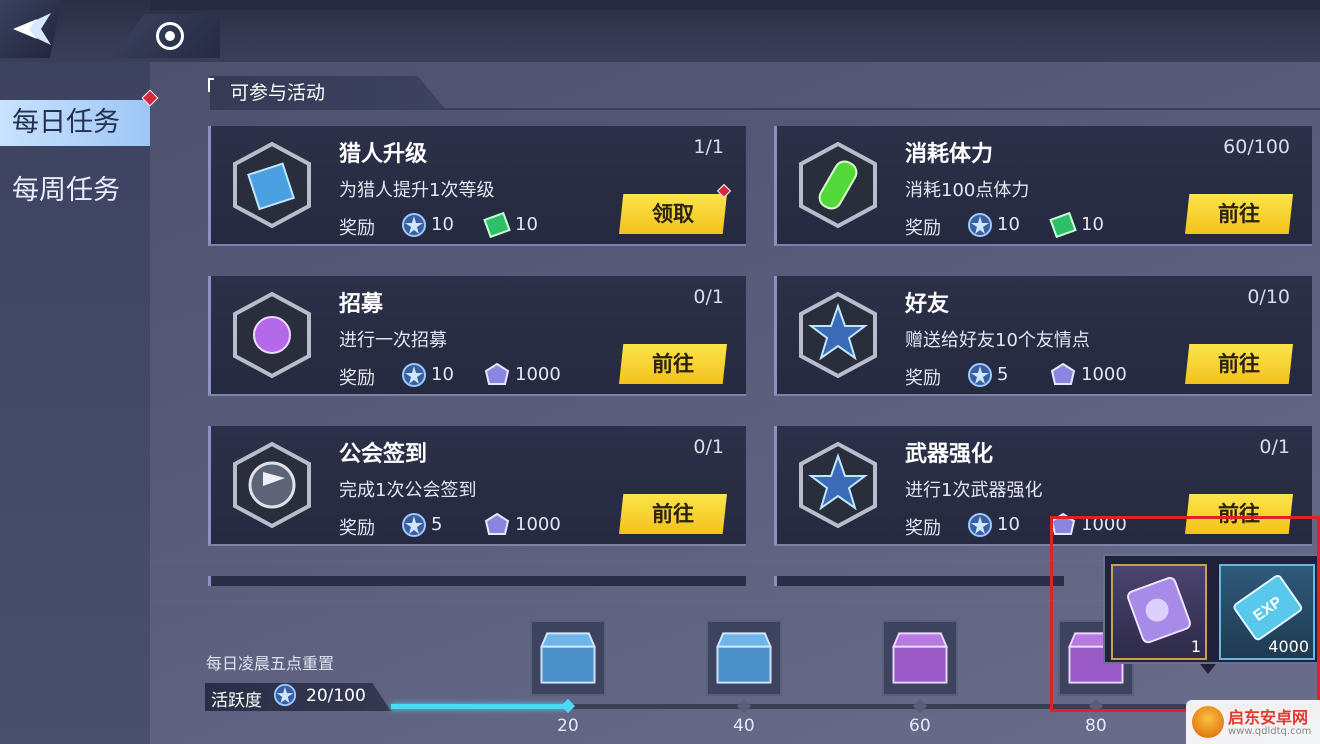 This screenshot has width=1320, height=744. I want to click on sidebar: 每日任务 每周任务, so click(79, 403).